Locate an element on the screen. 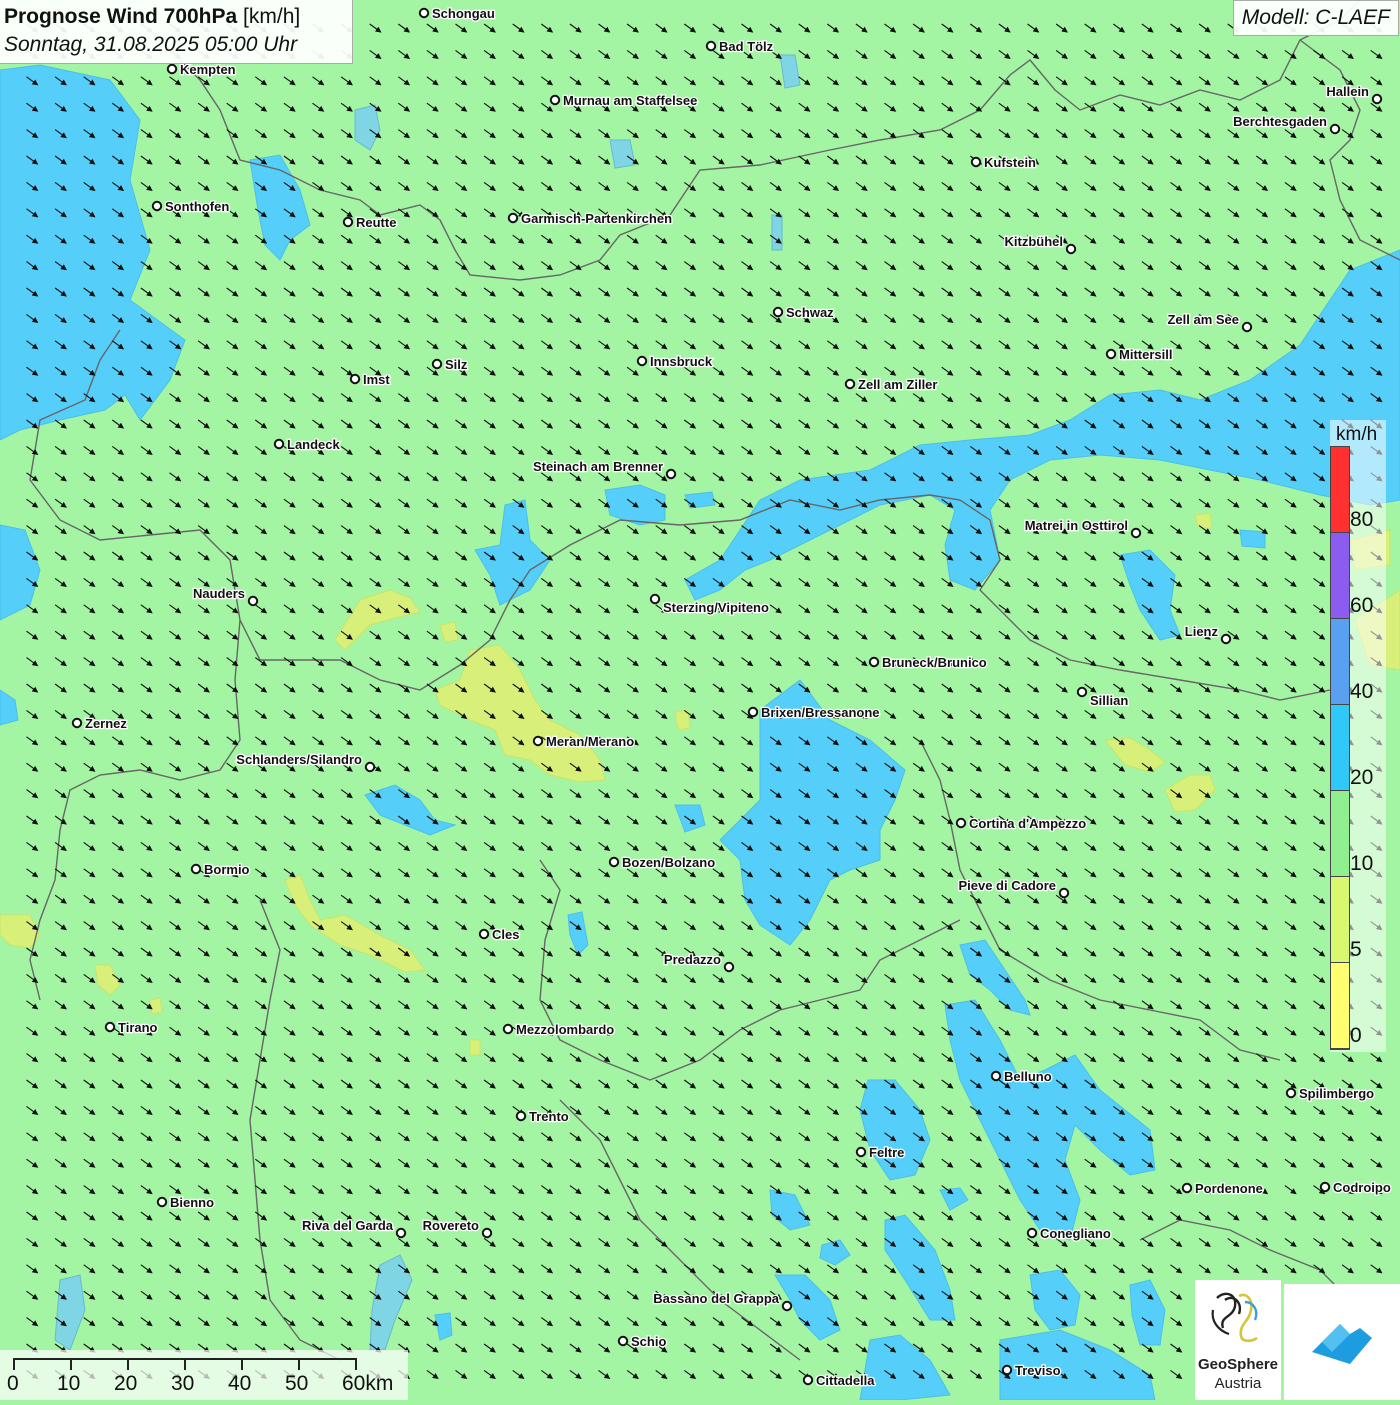 This screenshot has width=1400, height=1405. logo-name-line2: Austria is located at coordinates (1238, 1383).